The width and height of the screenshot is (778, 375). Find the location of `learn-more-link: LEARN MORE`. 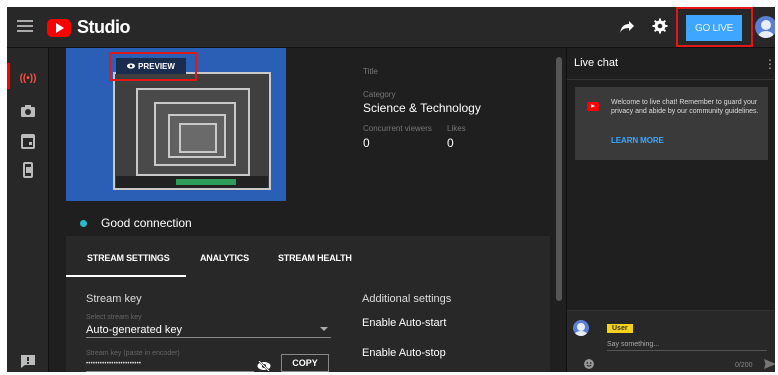

learn-more-link: LEARN MORE is located at coordinates (637, 140).